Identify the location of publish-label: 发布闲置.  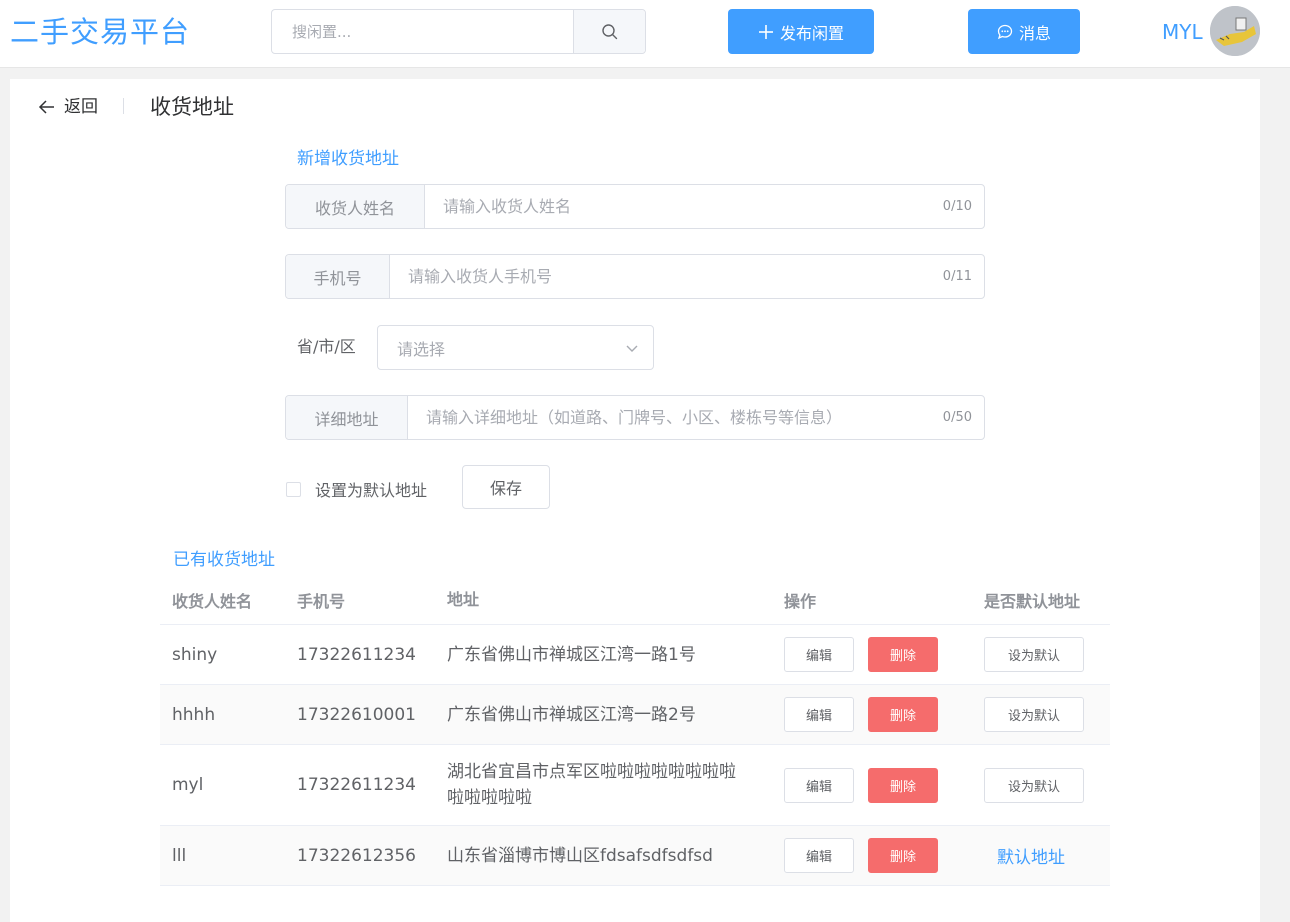
(811, 33).